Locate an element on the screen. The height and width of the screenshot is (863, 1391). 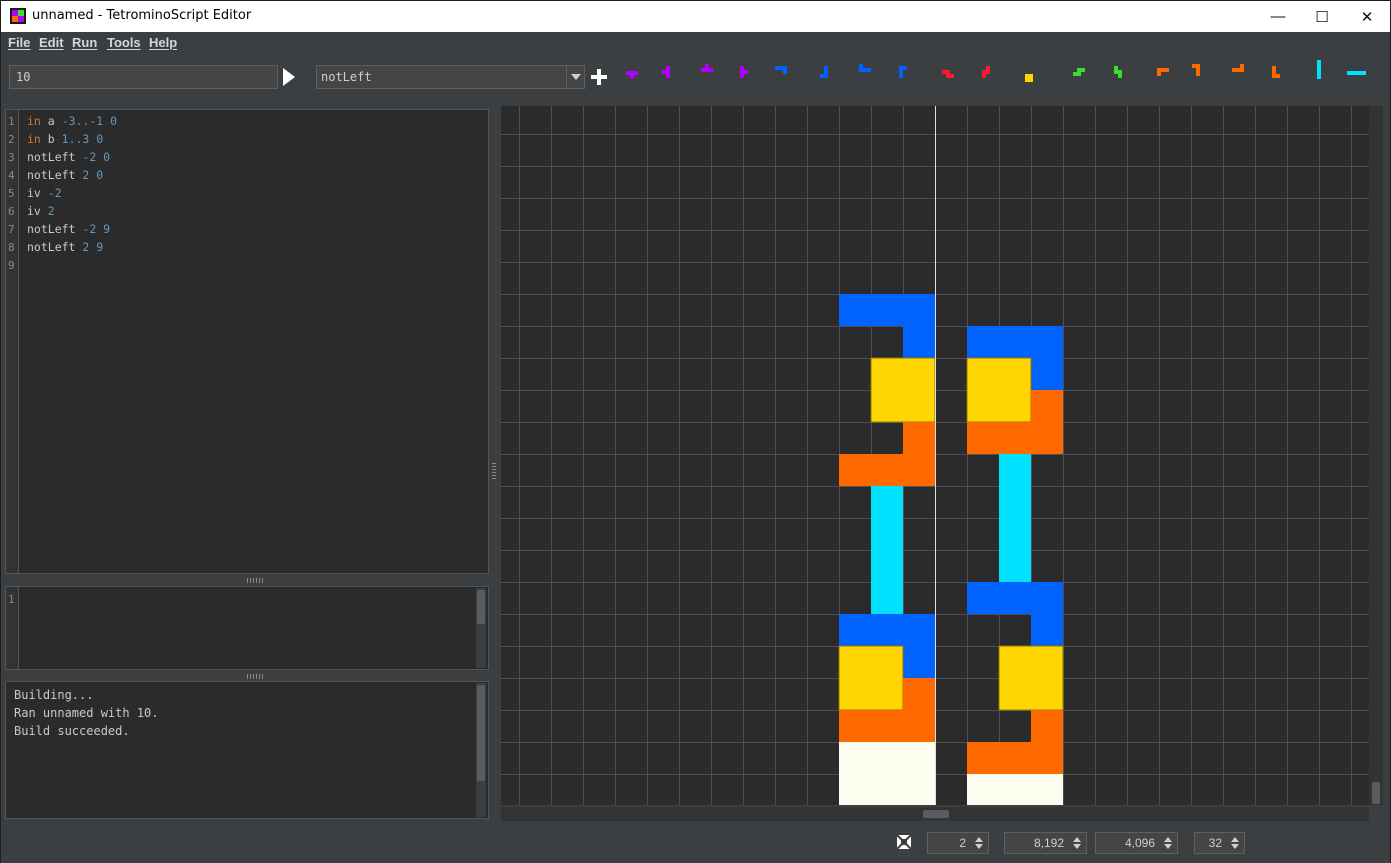
add-icon is located at coordinates (599, 77).